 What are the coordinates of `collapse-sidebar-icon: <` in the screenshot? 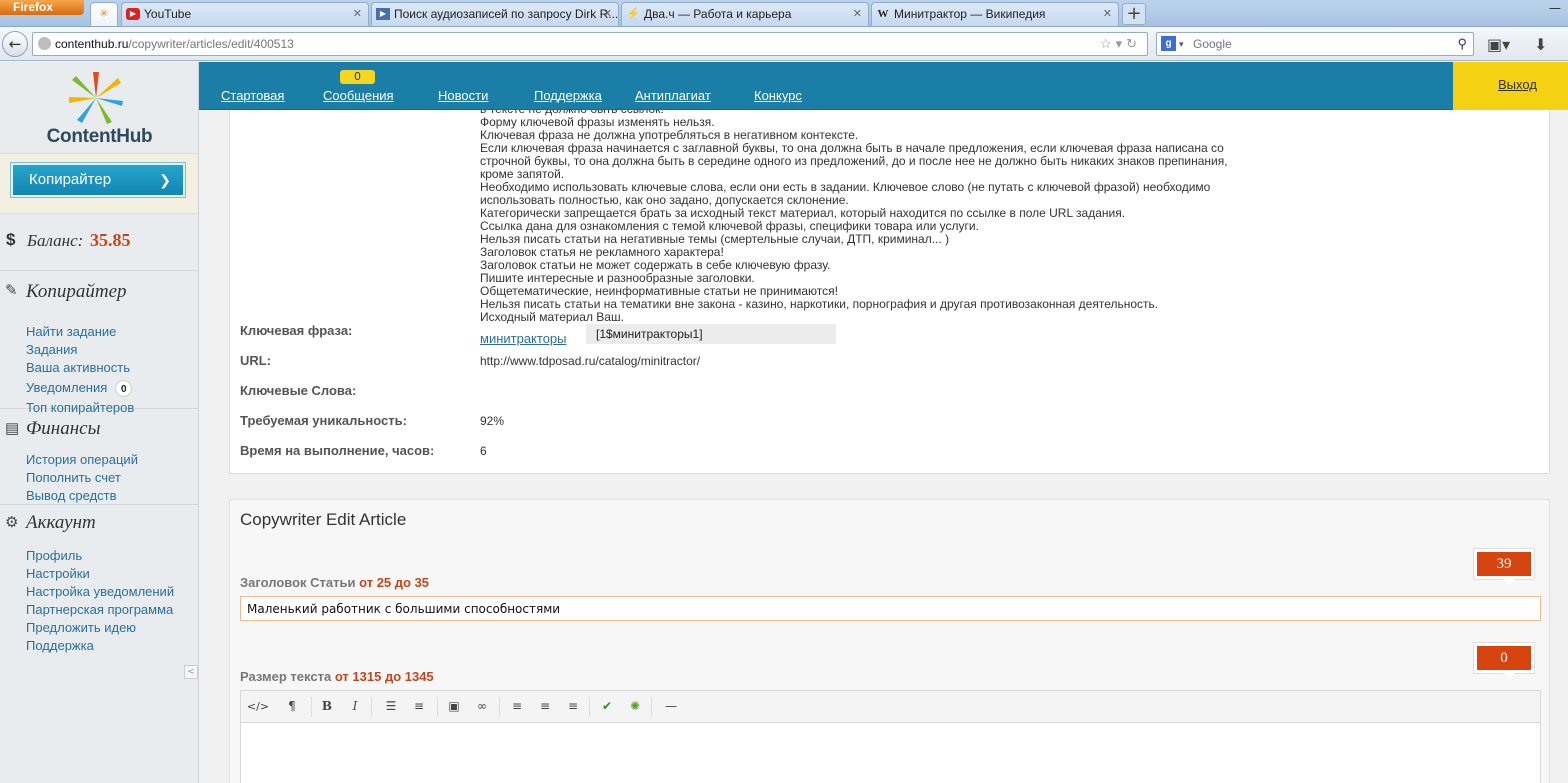 It's located at (191, 672).